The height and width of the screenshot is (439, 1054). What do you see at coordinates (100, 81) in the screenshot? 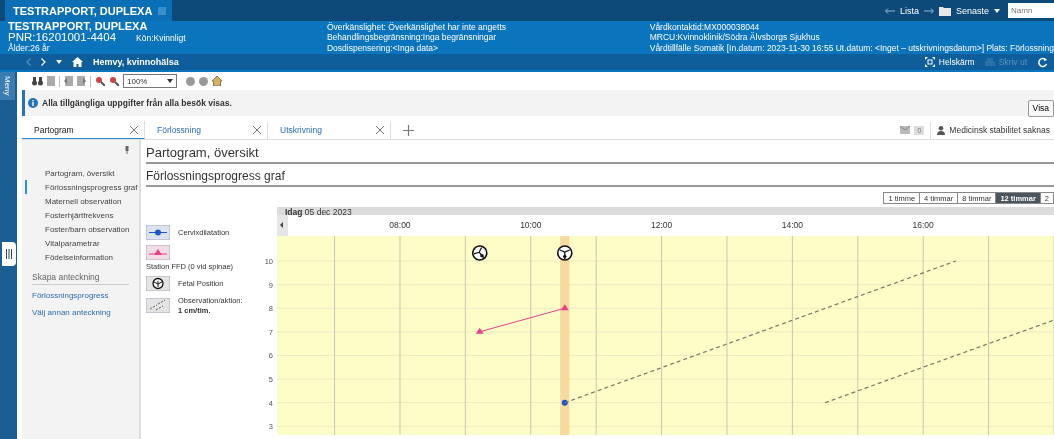
I see `zoom-in-icon` at bounding box center [100, 81].